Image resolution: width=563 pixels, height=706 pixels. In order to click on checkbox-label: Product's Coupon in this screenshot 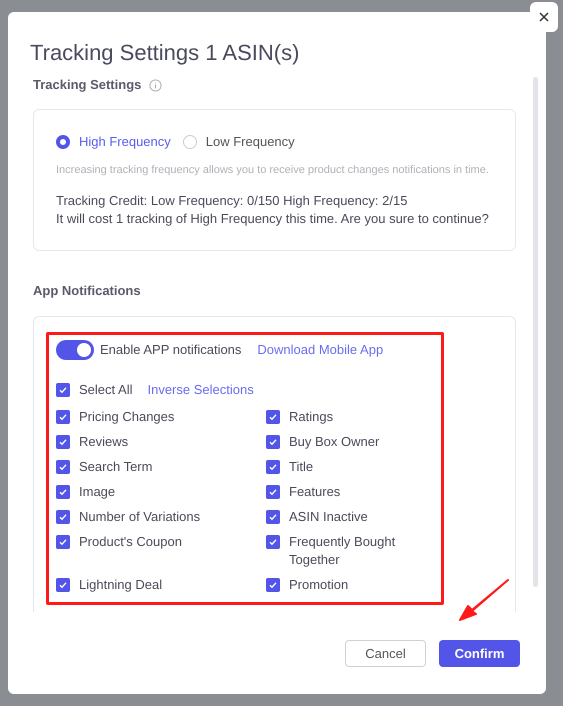, I will do `click(130, 541)`.